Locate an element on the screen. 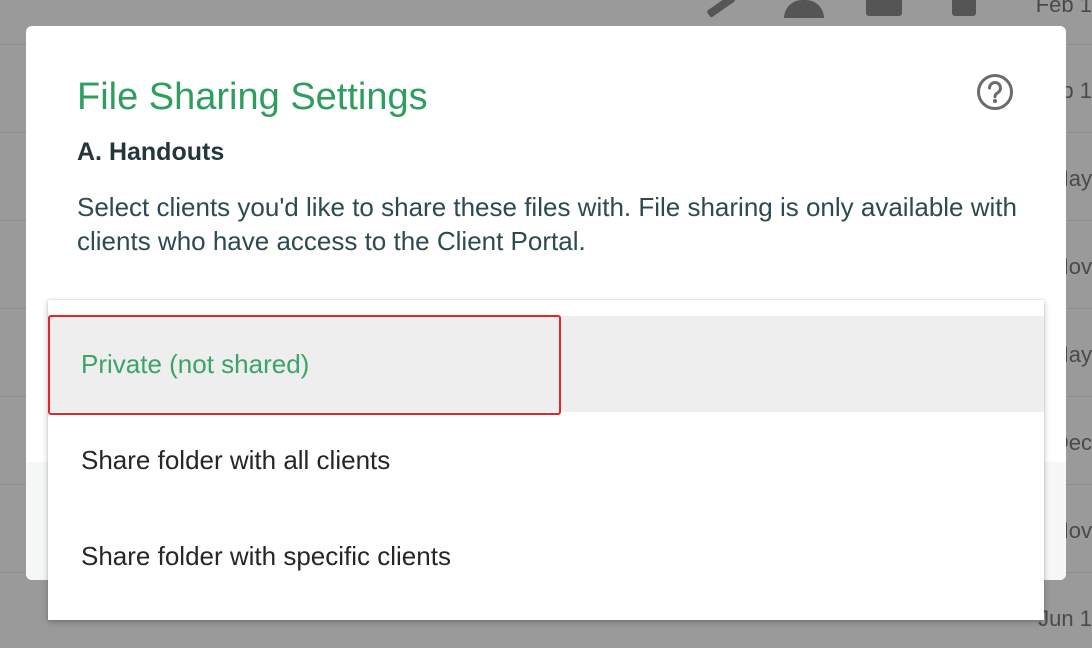 The image size is (1092, 648). option-private: Private (not shared) is located at coordinates (546, 364).